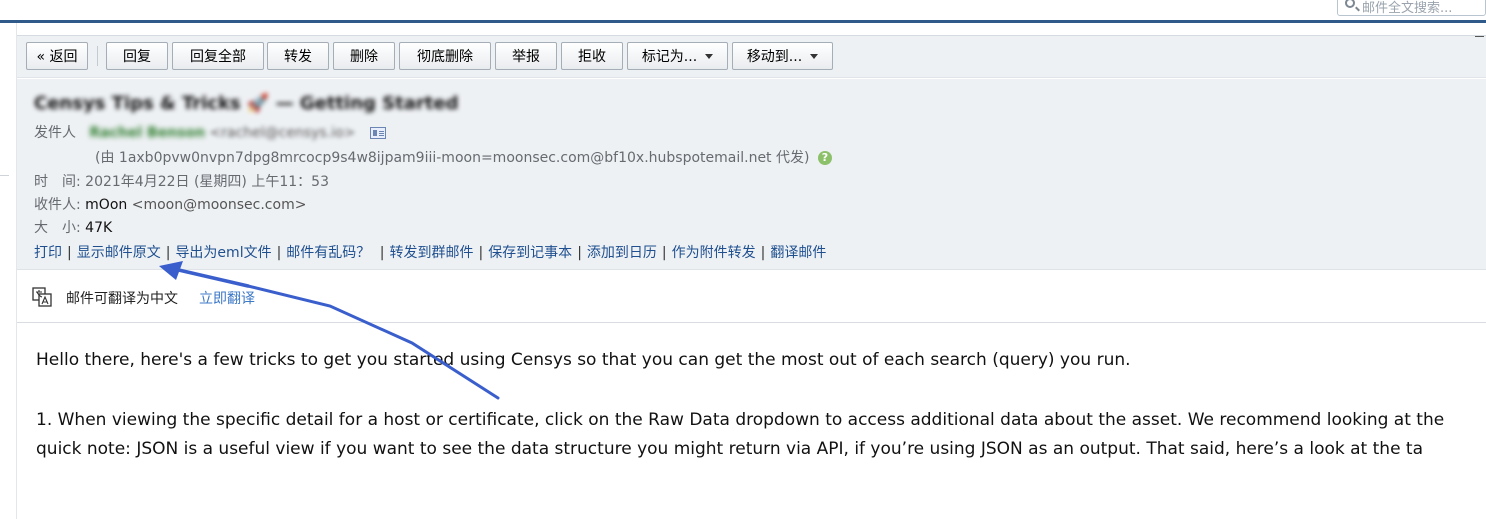 The width and height of the screenshot is (1486, 519). Describe the element at coordinates (8, 271) in the screenshot. I see `left-gutter` at that location.